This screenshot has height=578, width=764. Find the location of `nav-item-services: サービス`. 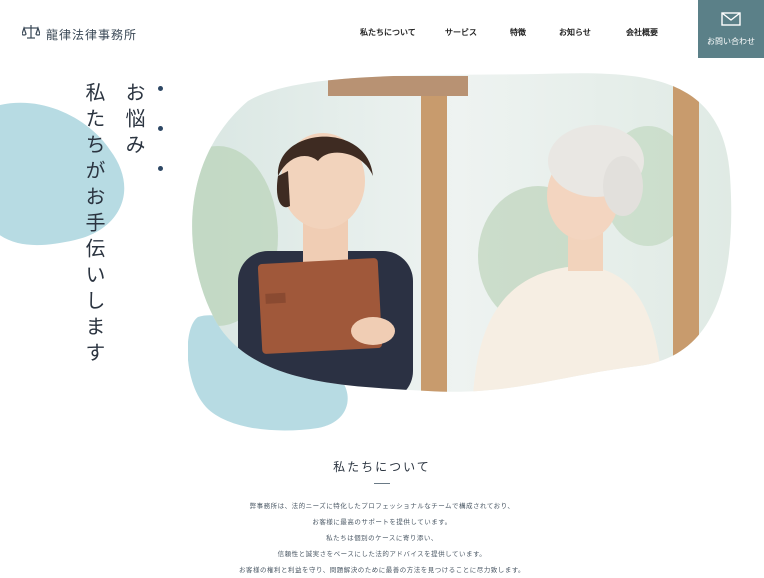

nav-item-services: サービス is located at coordinates (461, 32).